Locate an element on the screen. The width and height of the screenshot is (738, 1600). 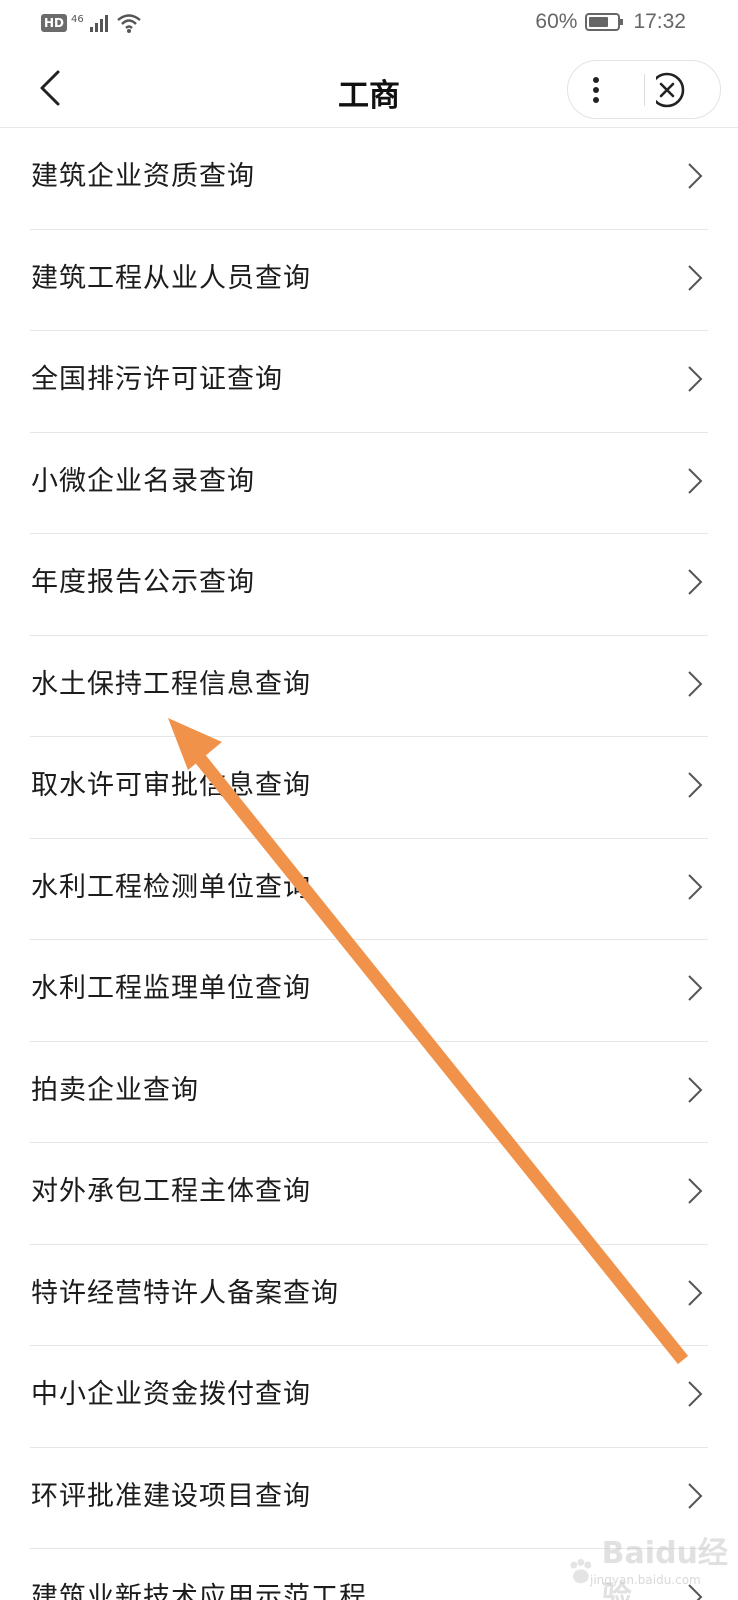
status-right: 60% 17:32 is located at coordinates (610, 22).